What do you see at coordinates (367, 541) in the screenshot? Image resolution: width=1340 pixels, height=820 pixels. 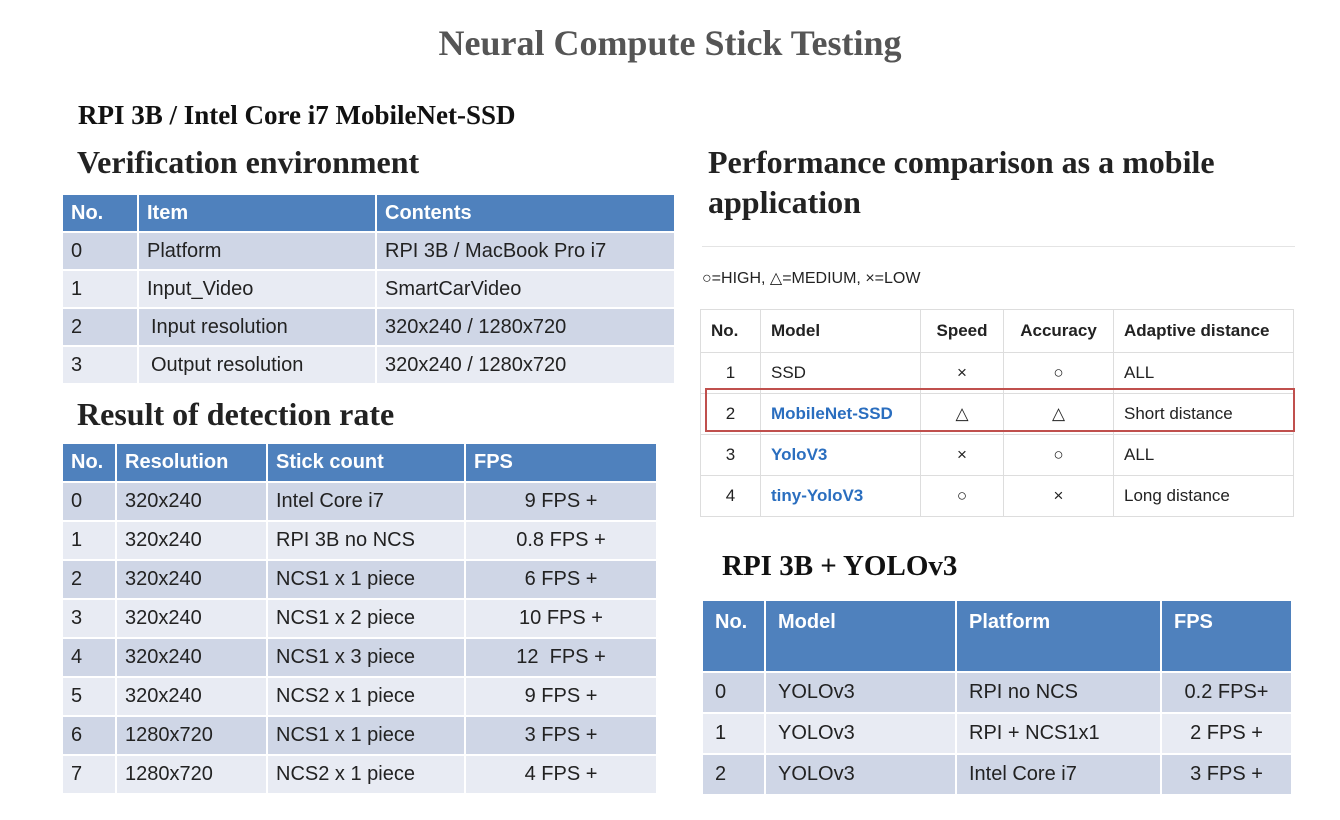 I see `table-cell: RPI 3B no NCS` at bounding box center [367, 541].